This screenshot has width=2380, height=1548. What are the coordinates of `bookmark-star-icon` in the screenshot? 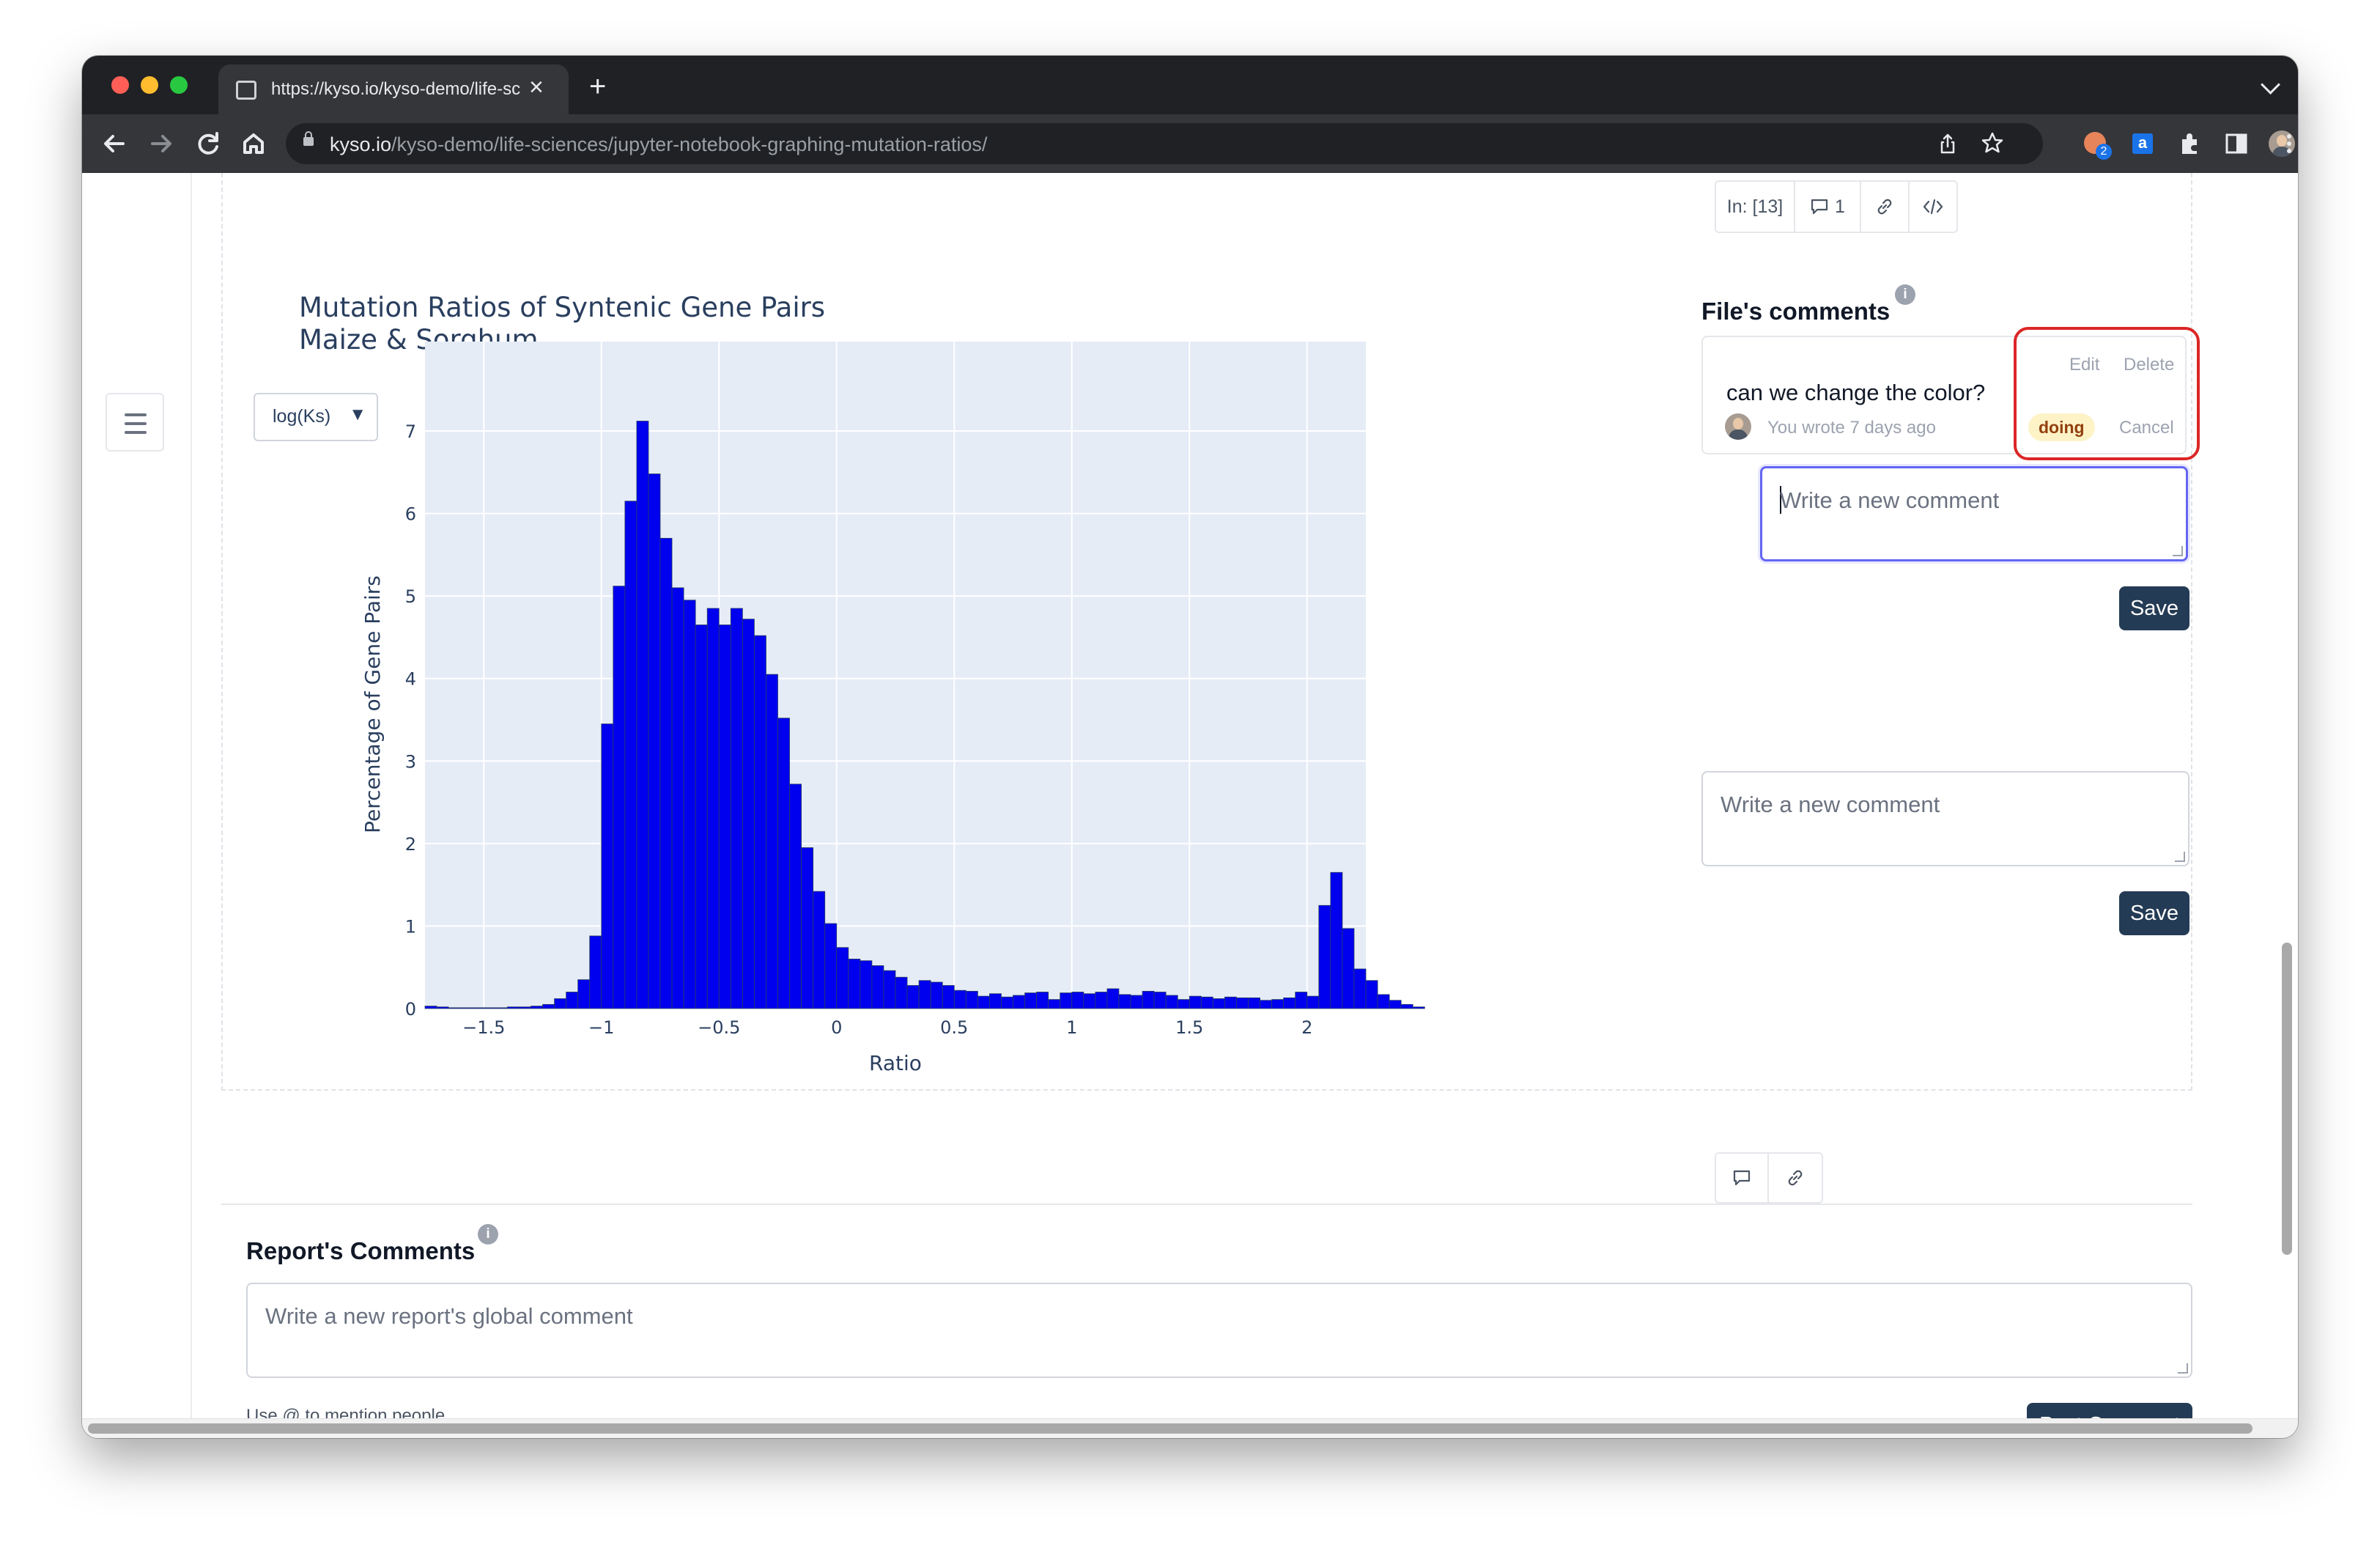 It's located at (1993, 142).